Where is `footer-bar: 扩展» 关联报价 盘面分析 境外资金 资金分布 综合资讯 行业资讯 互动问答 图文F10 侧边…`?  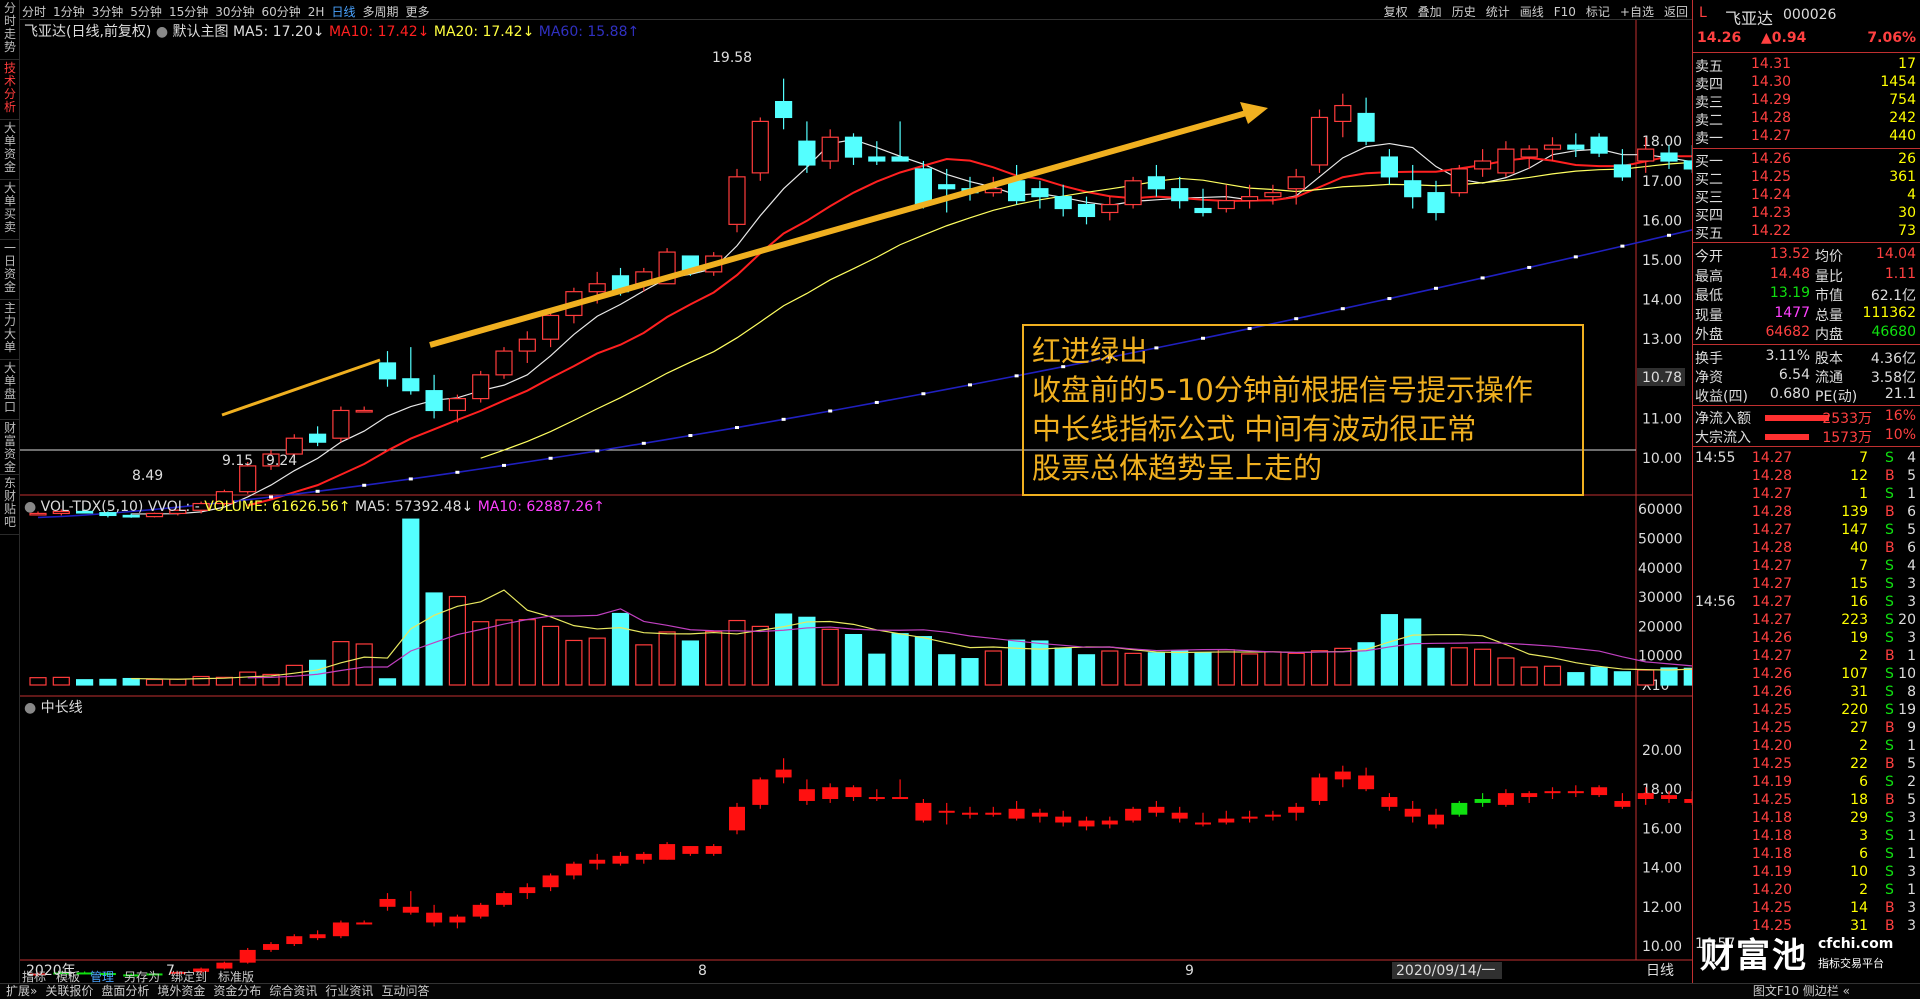 footer-bar: 扩展» 关联报价 盘面分析 境外资金 资金分布 综合资讯 行业资讯 互动问答 图文F10 侧边… is located at coordinates (960, 991).